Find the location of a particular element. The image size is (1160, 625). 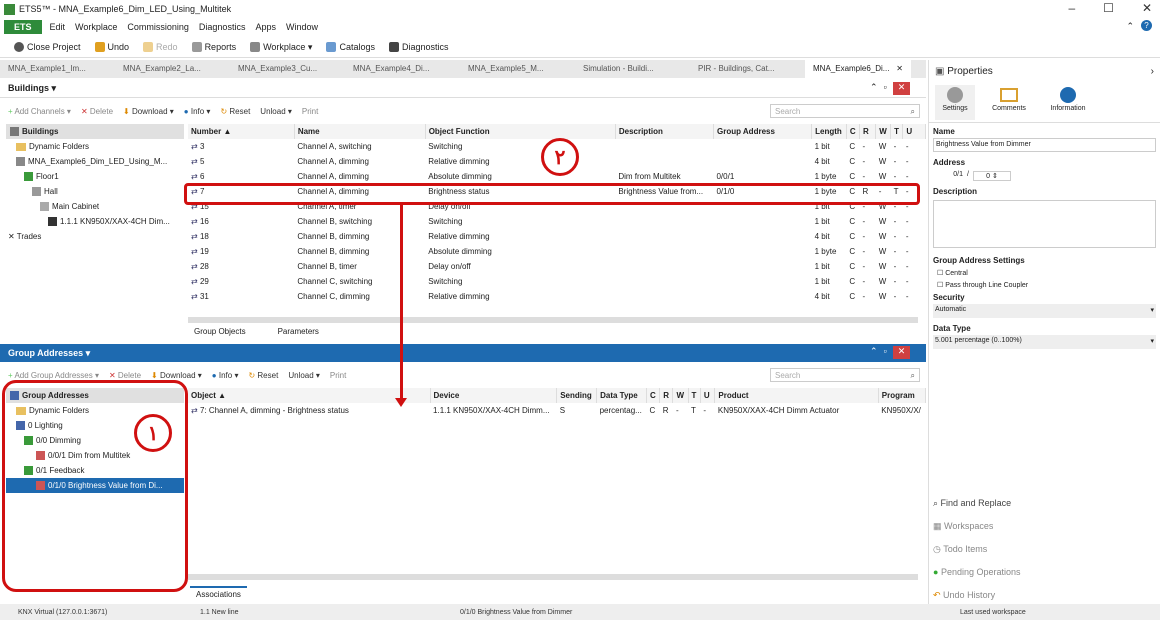

reports-button: Reports is located at coordinates (213, 47).